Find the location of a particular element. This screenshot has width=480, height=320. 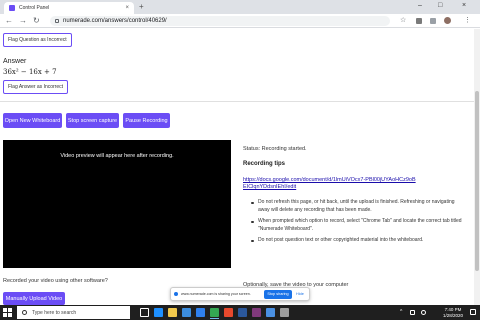

section-divider is located at coordinates (237, 101).